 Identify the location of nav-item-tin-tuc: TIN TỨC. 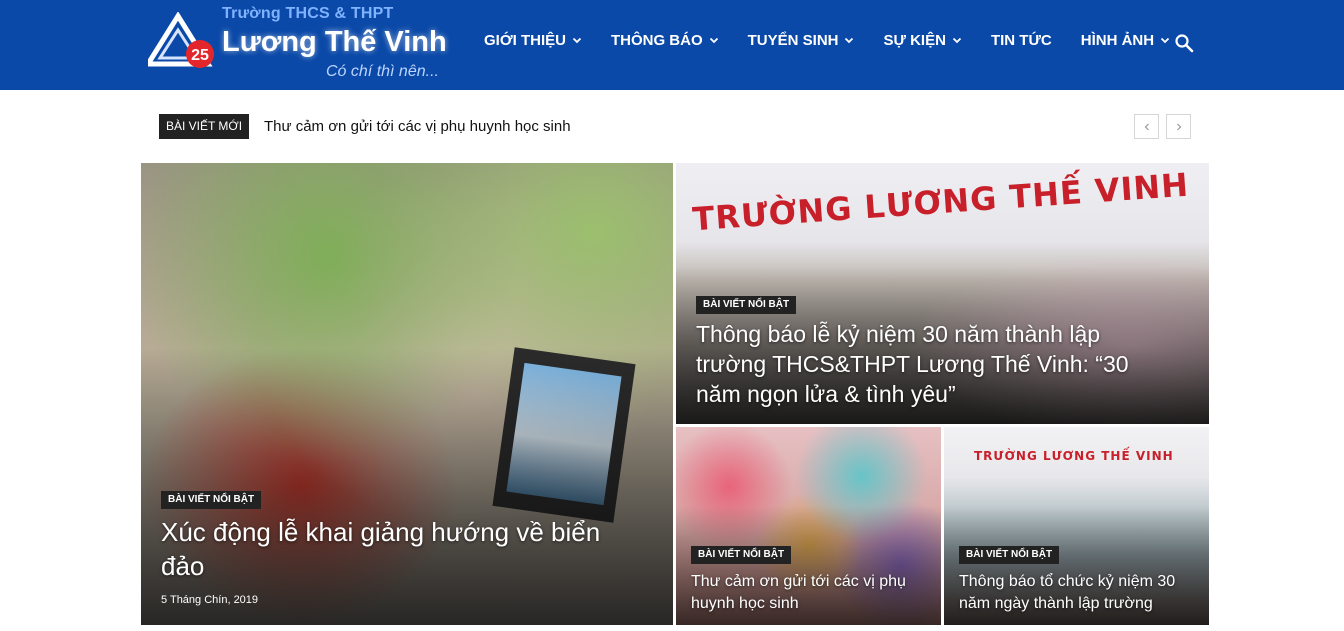
(1021, 40).